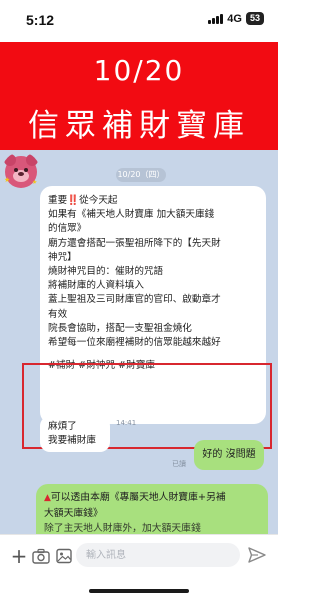  I want to click on status-bar: 5:12 4G 53, so click(139, 21).